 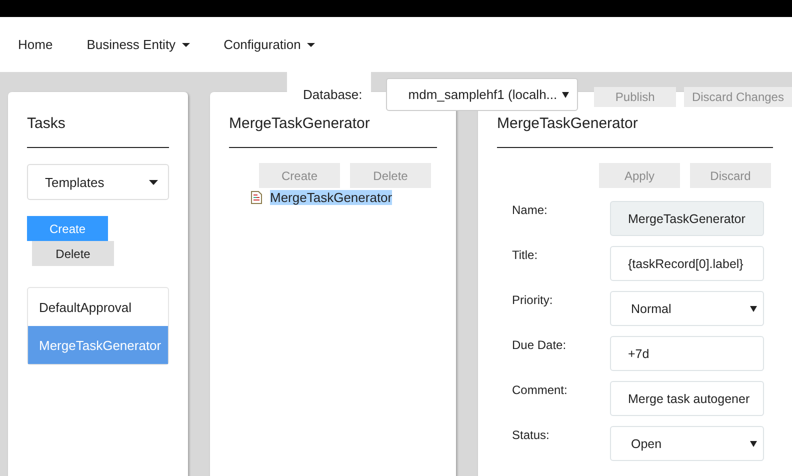 What do you see at coordinates (687, 353) in the screenshot?
I see `input-field: +7d` at bounding box center [687, 353].